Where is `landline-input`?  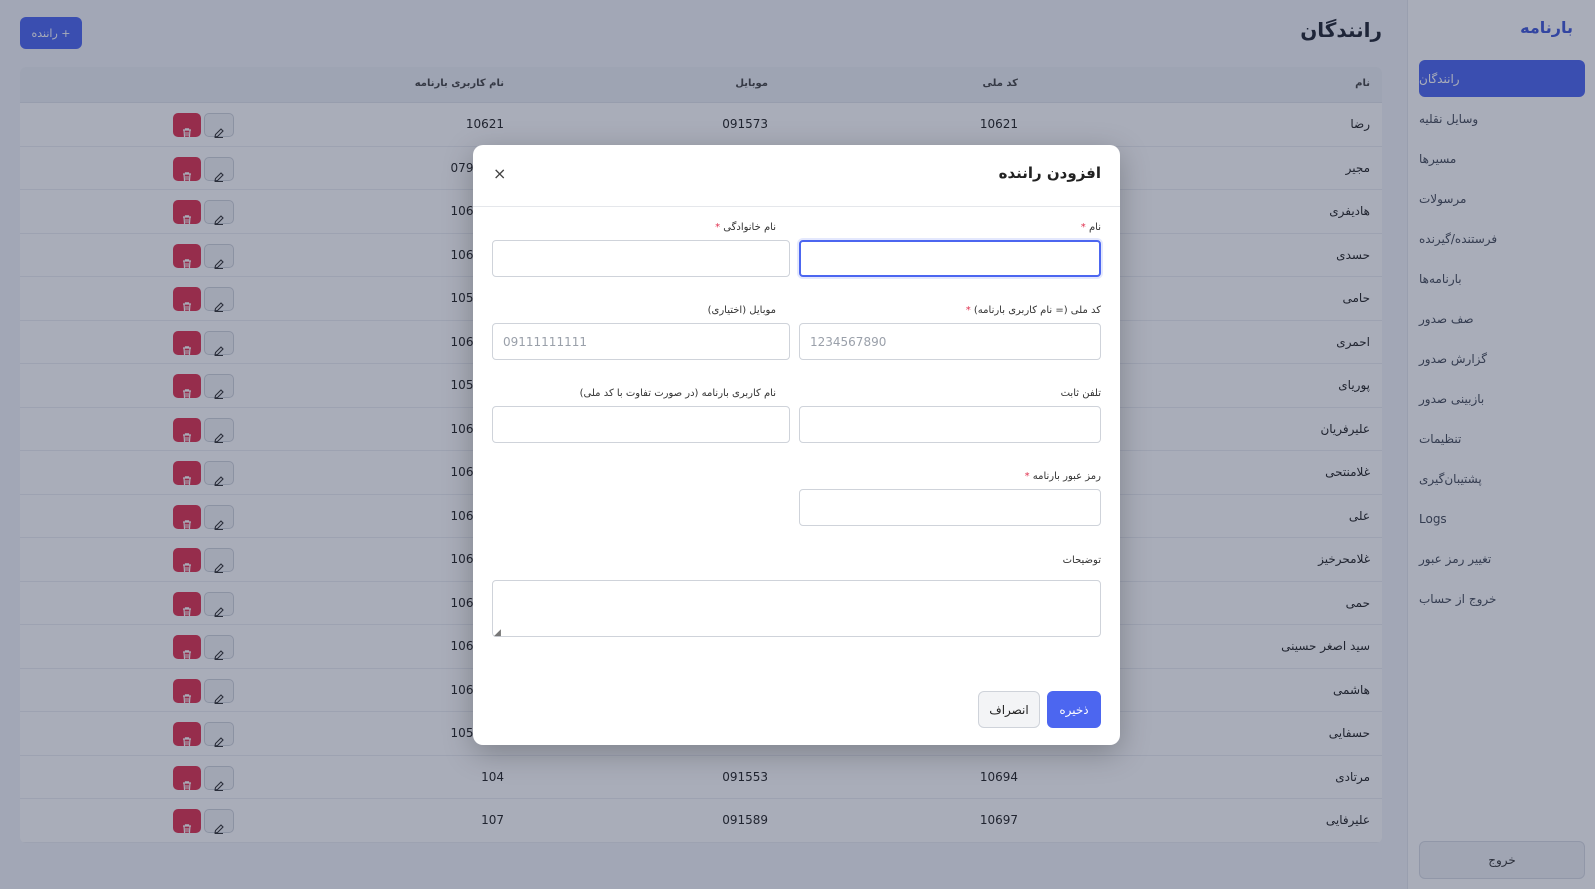
landline-input is located at coordinates (950, 424).